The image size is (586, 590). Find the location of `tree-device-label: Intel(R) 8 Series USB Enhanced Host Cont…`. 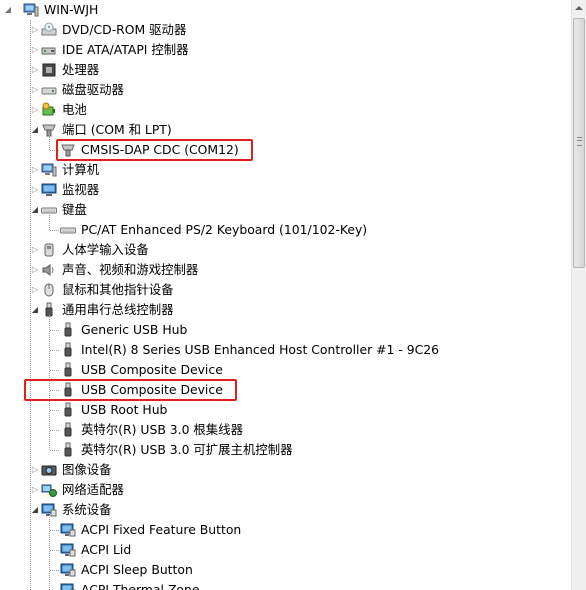

tree-device-label: Intel(R) 8 Series USB Enhanced Host Cont… is located at coordinates (260, 349).